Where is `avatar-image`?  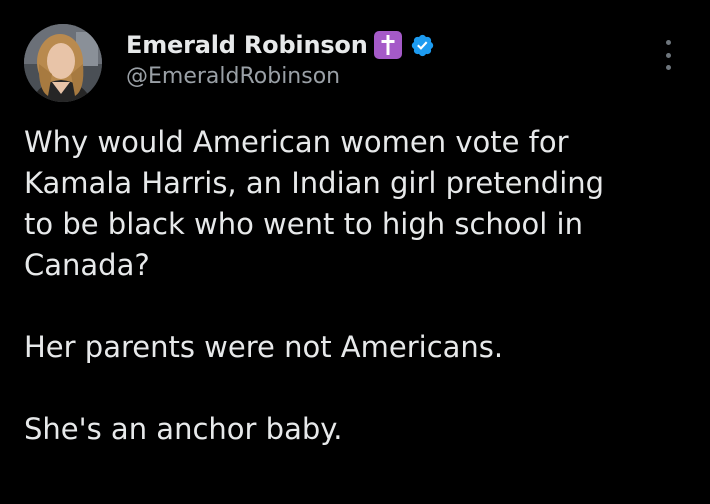 avatar-image is located at coordinates (63, 63).